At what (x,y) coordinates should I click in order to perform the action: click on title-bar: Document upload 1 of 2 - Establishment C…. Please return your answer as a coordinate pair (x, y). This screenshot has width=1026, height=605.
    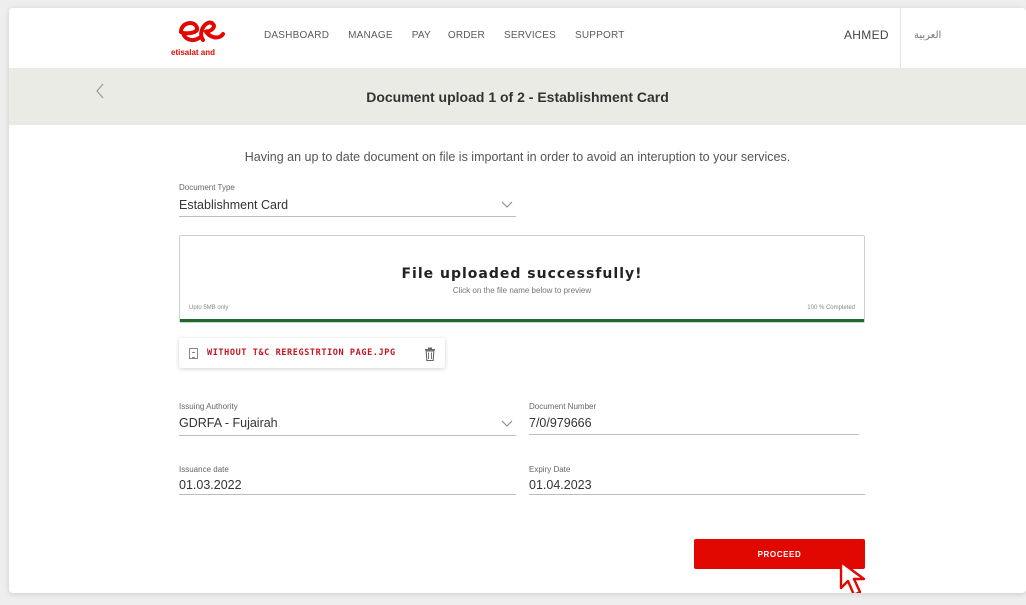
    Looking at the image, I should click on (517, 96).